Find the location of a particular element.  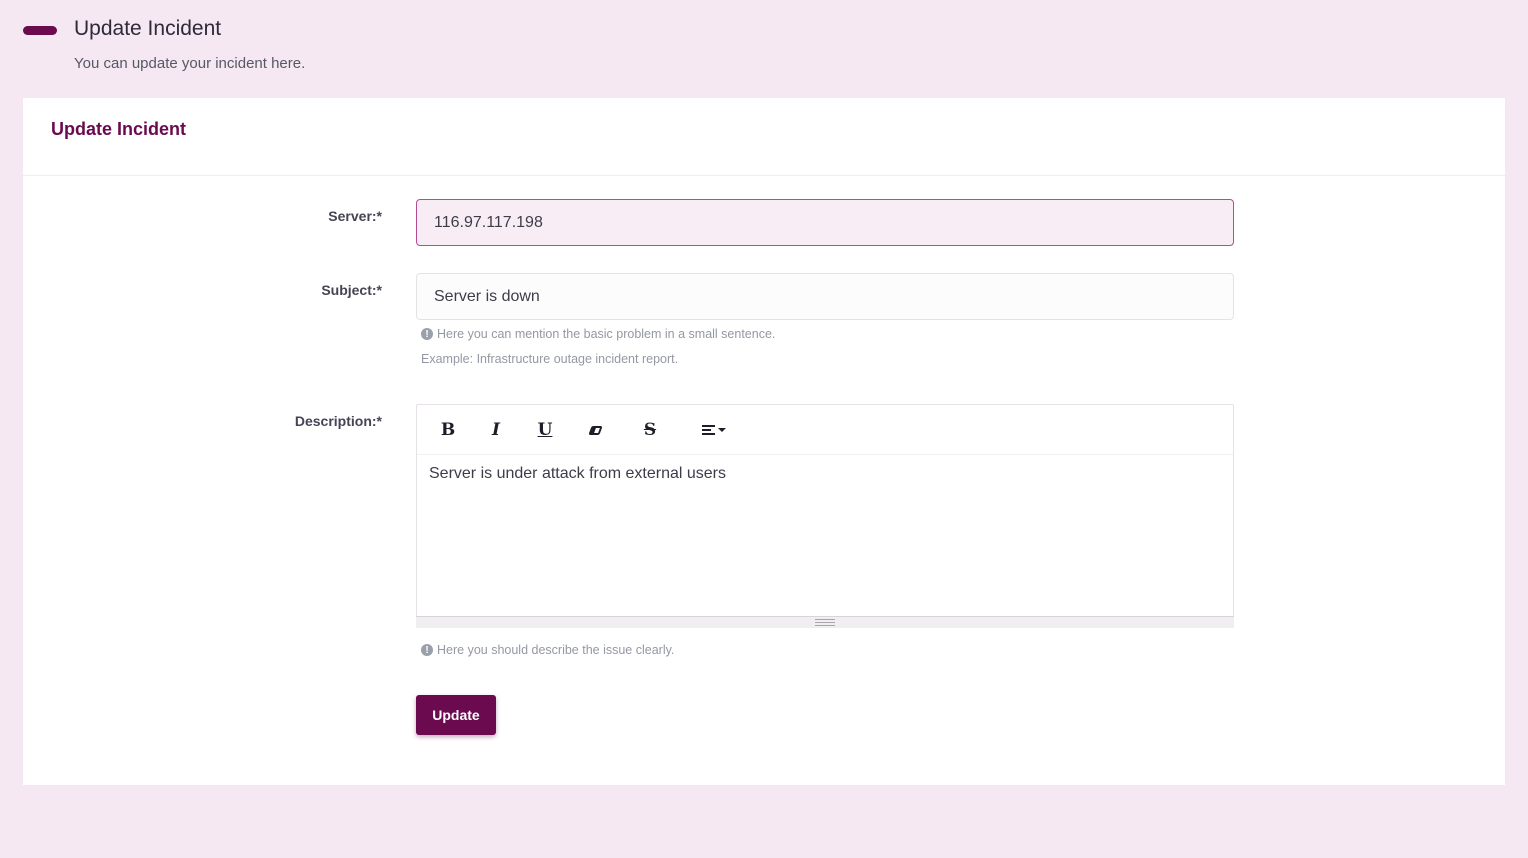

paragraph-align-dropdown is located at coordinates (714, 430).